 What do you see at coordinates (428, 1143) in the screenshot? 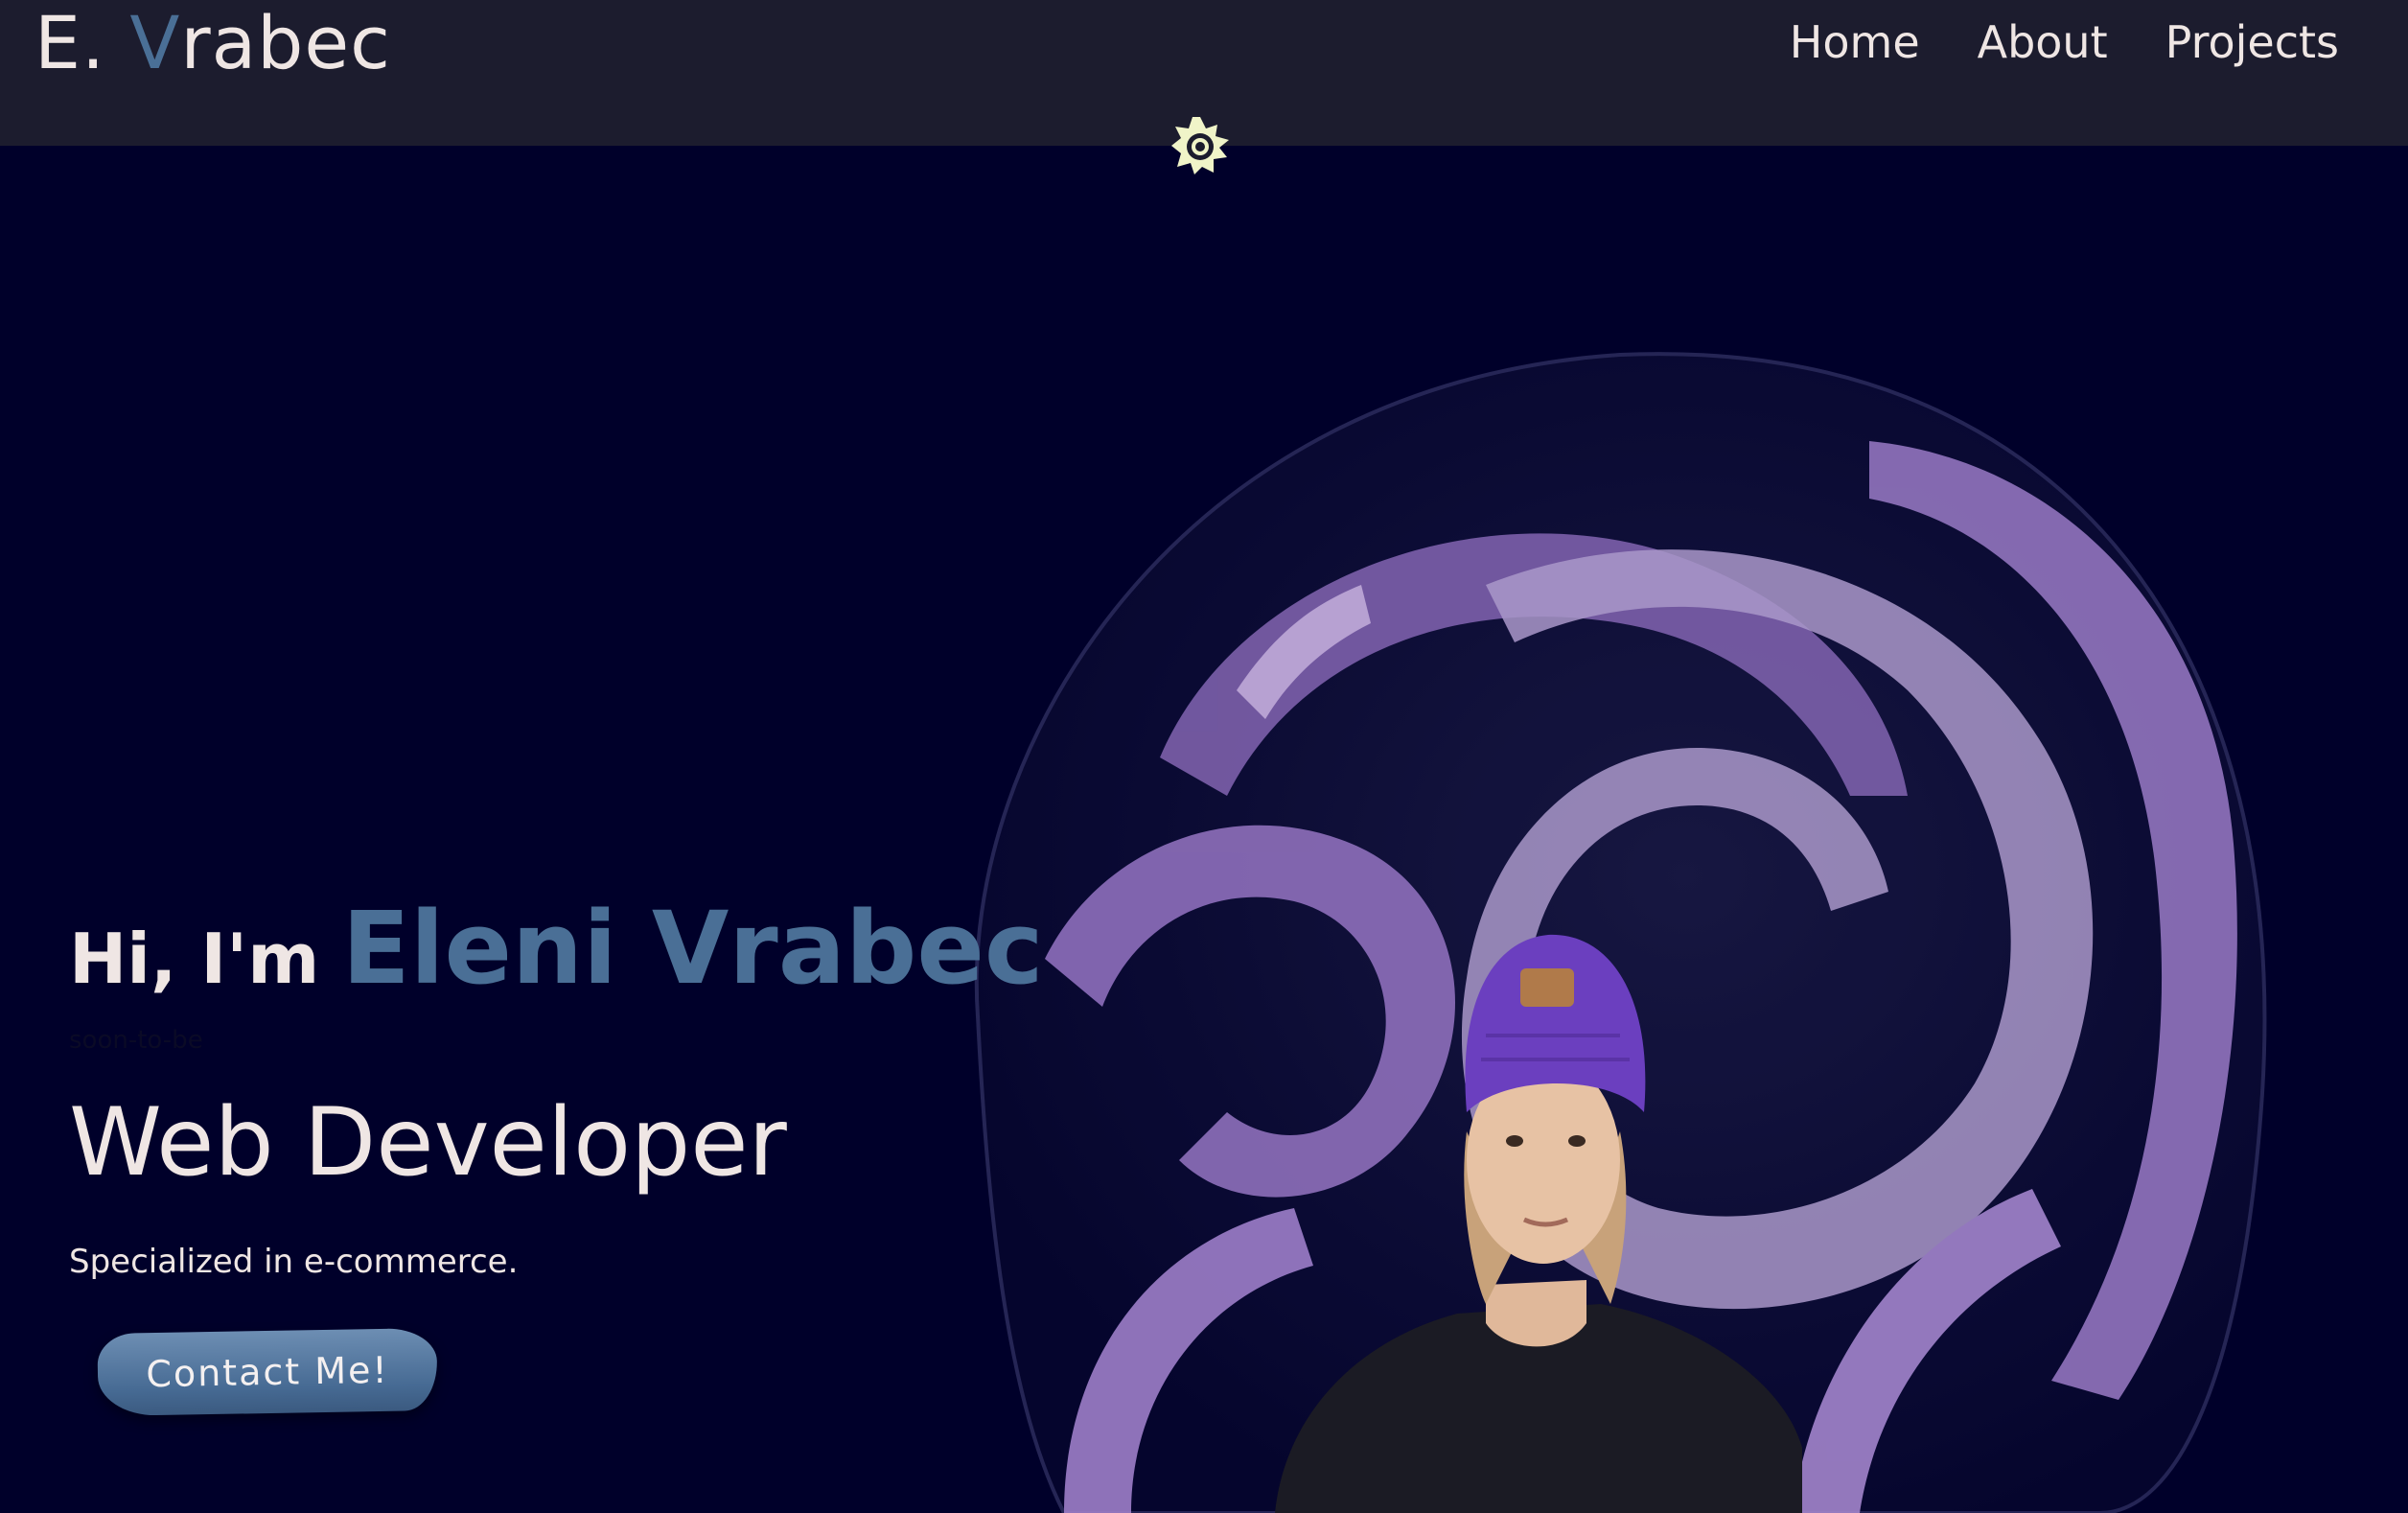
I see `hero-role: Web Developer` at bounding box center [428, 1143].